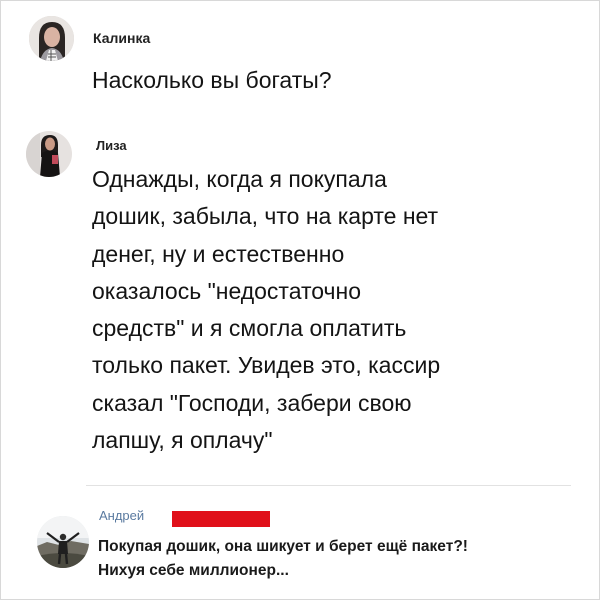 The height and width of the screenshot is (600, 600). What do you see at coordinates (239, 179) in the screenshot?
I see `post-text-line: Однажды, когда я покупала` at bounding box center [239, 179].